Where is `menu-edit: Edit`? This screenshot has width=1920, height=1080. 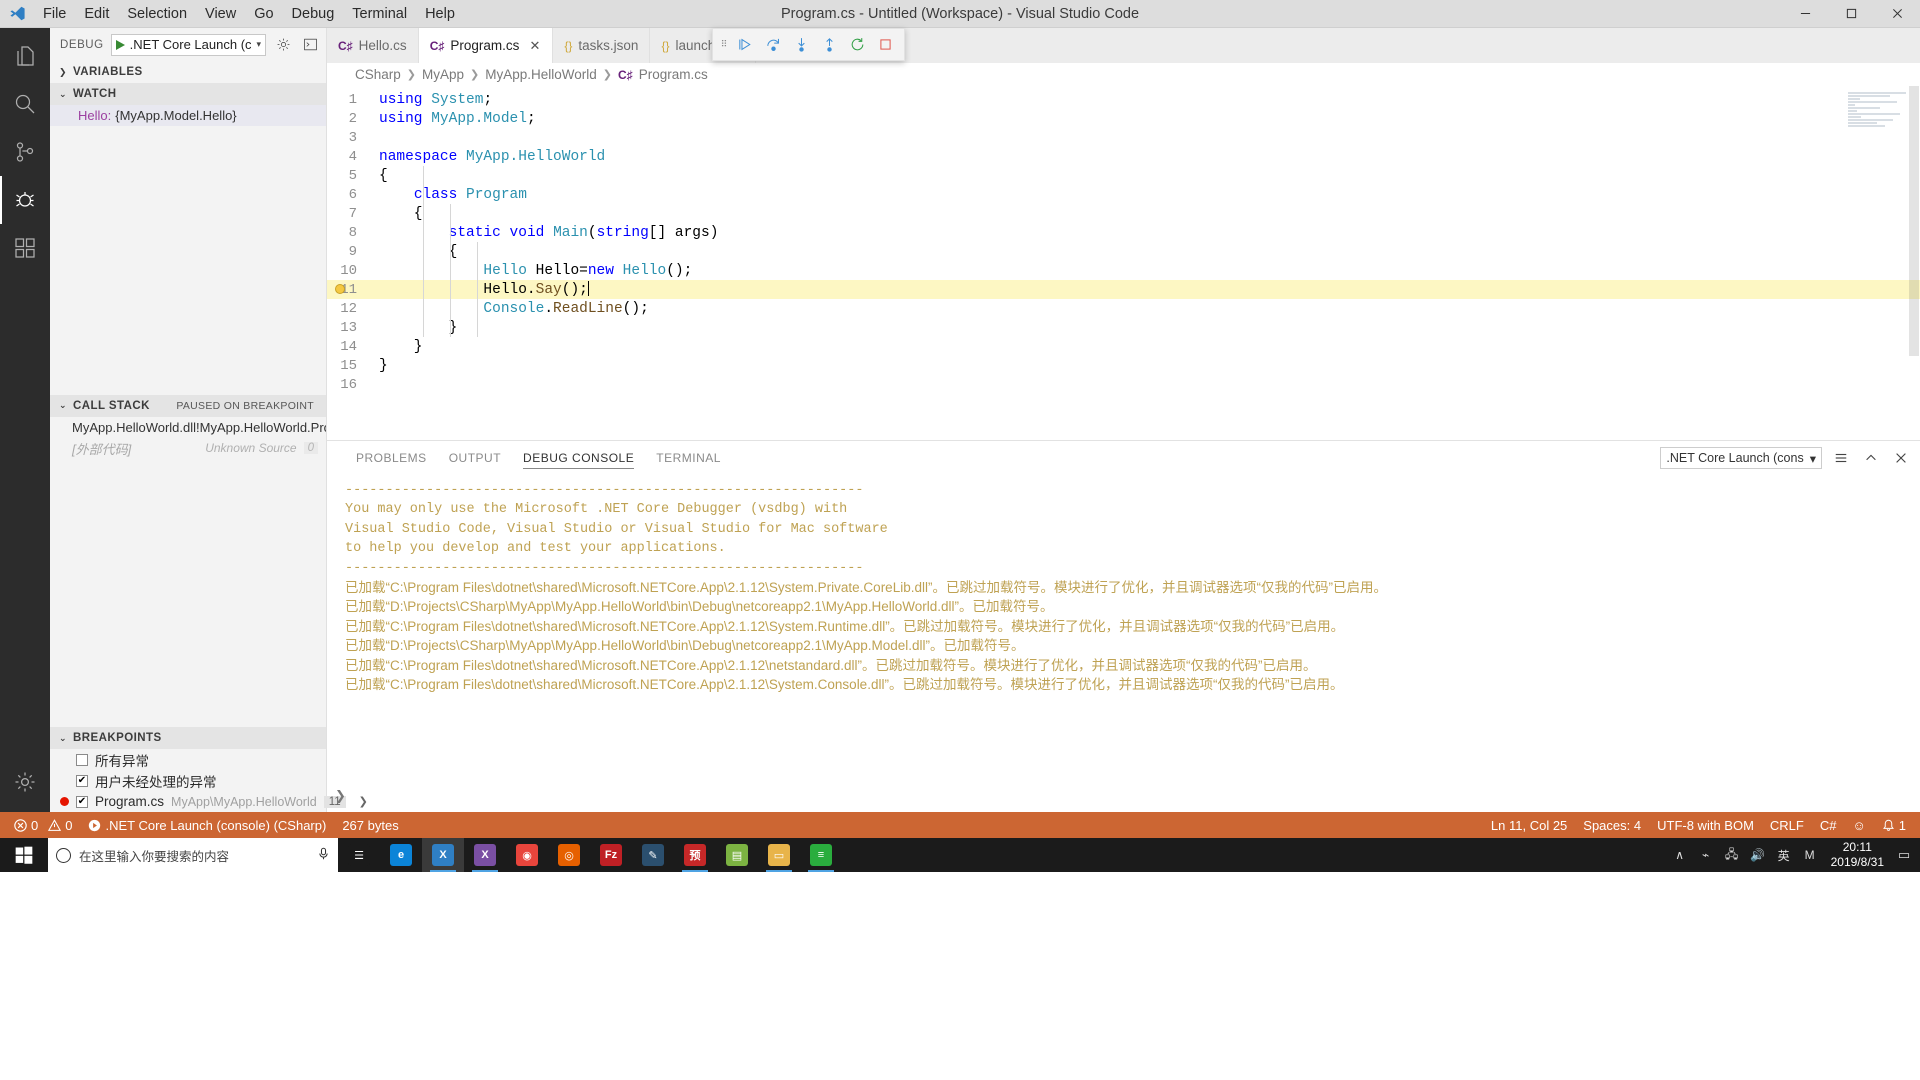
menu-edit: Edit is located at coordinates (96, 14).